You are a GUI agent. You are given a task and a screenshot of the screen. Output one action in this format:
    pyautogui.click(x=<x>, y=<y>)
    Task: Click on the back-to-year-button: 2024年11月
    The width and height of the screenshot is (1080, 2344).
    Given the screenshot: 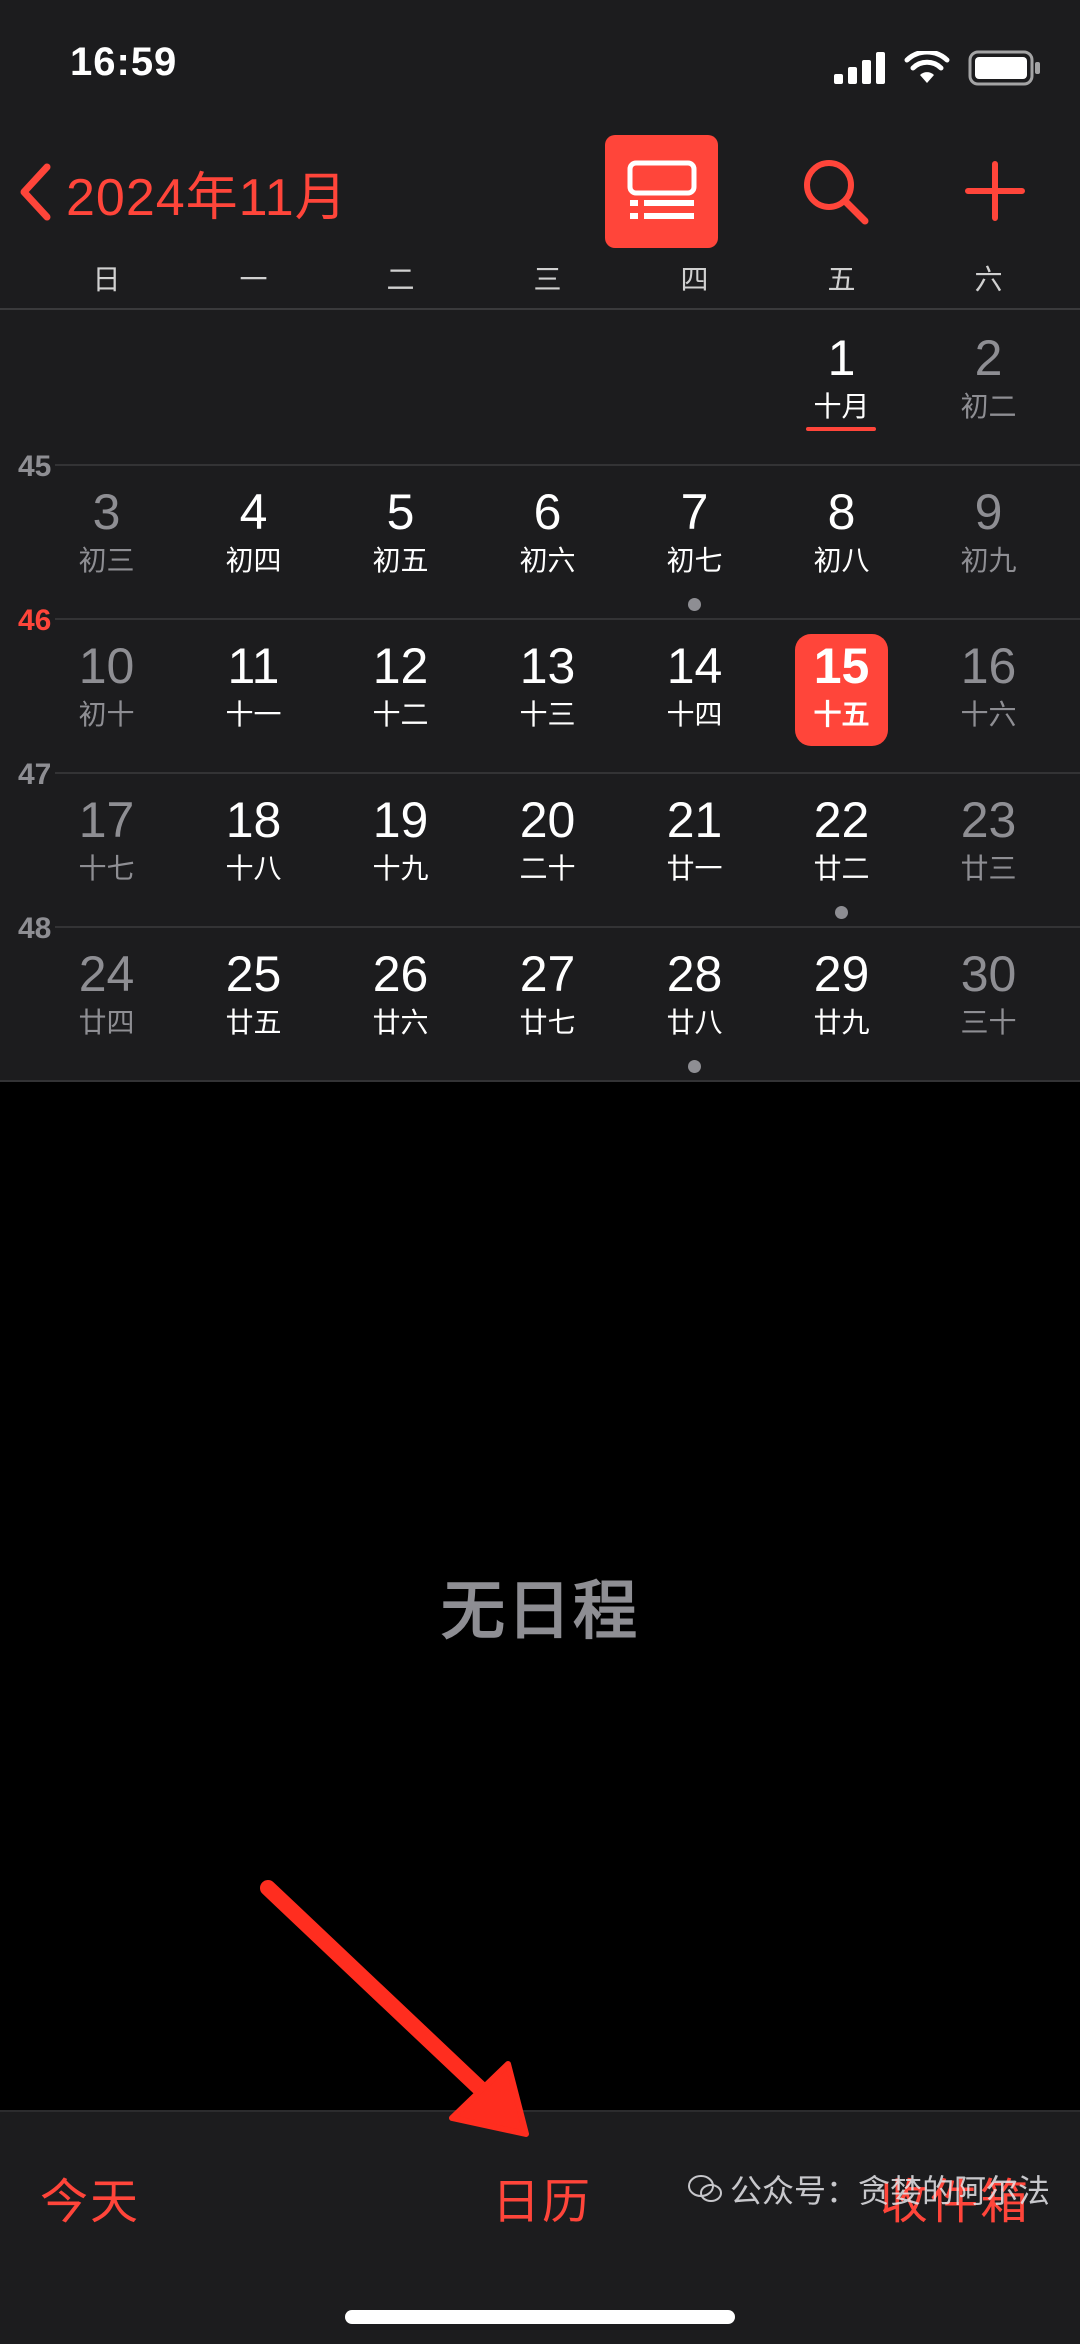 What is the action you would take?
    pyautogui.click(x=183, y=192)
    